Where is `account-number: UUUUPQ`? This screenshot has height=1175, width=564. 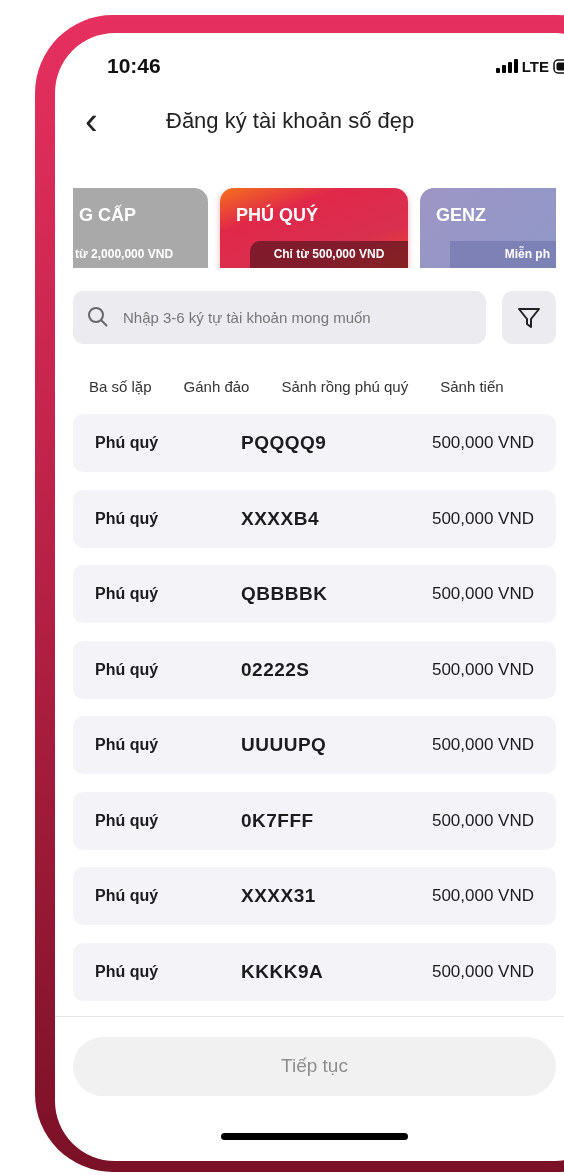 account-number: UUUUPQ is located at coordinates (284, 745).